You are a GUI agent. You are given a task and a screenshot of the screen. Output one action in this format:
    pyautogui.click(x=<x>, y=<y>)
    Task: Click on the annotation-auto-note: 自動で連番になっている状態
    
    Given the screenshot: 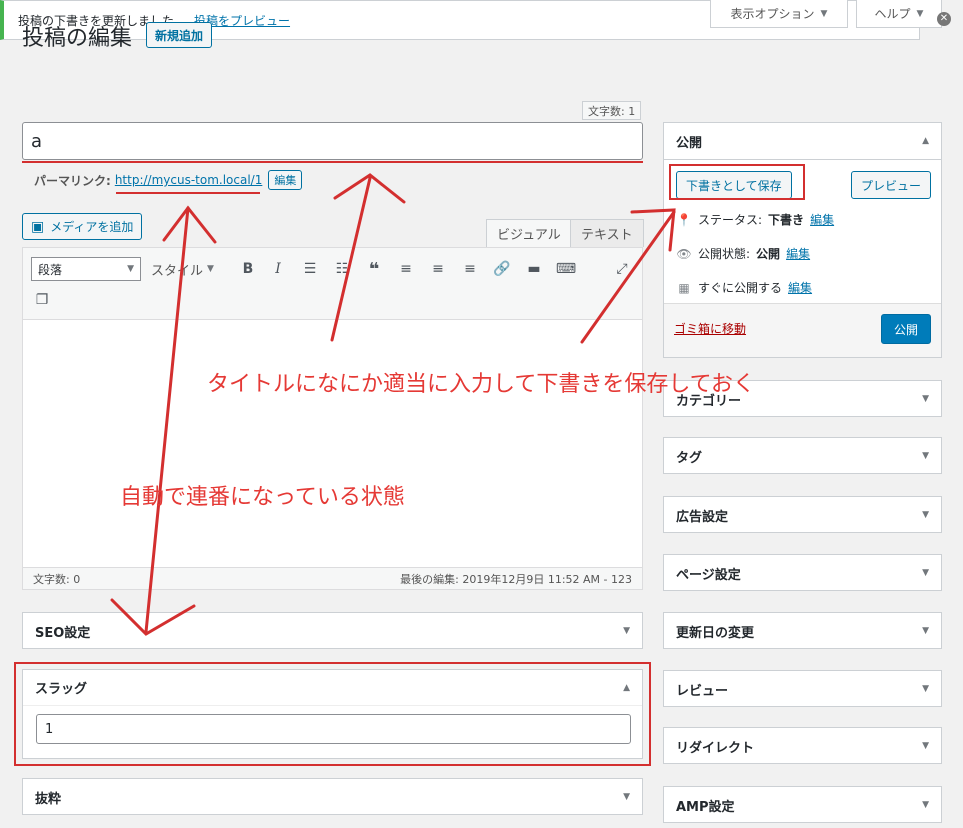 What is the action you would take?
    pyautogui.click(x=262, y=497)
    